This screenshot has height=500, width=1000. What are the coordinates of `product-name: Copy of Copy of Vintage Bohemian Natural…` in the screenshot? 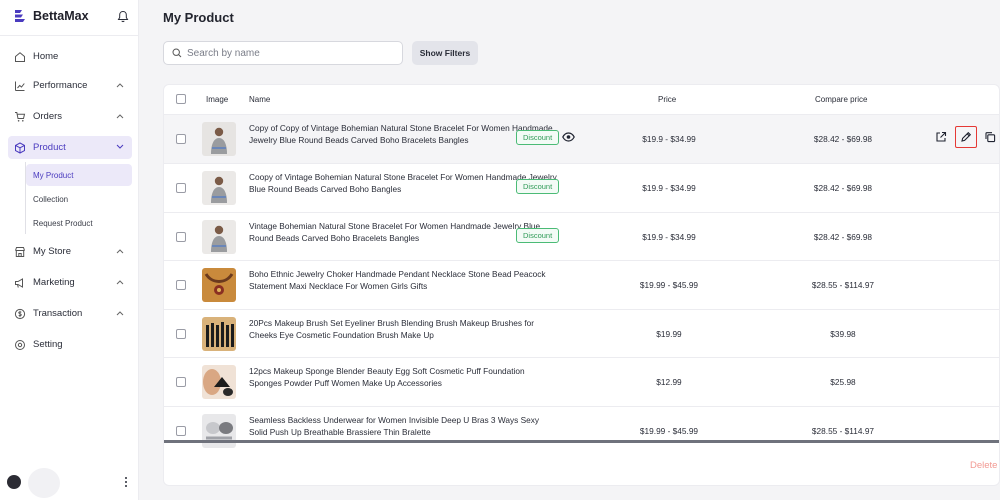 It's located at (404, 134).